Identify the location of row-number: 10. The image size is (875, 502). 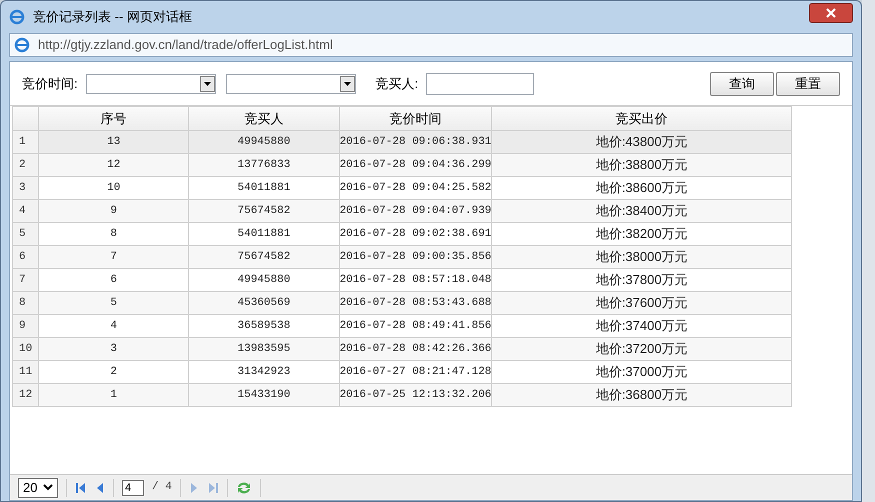
(25, 349).